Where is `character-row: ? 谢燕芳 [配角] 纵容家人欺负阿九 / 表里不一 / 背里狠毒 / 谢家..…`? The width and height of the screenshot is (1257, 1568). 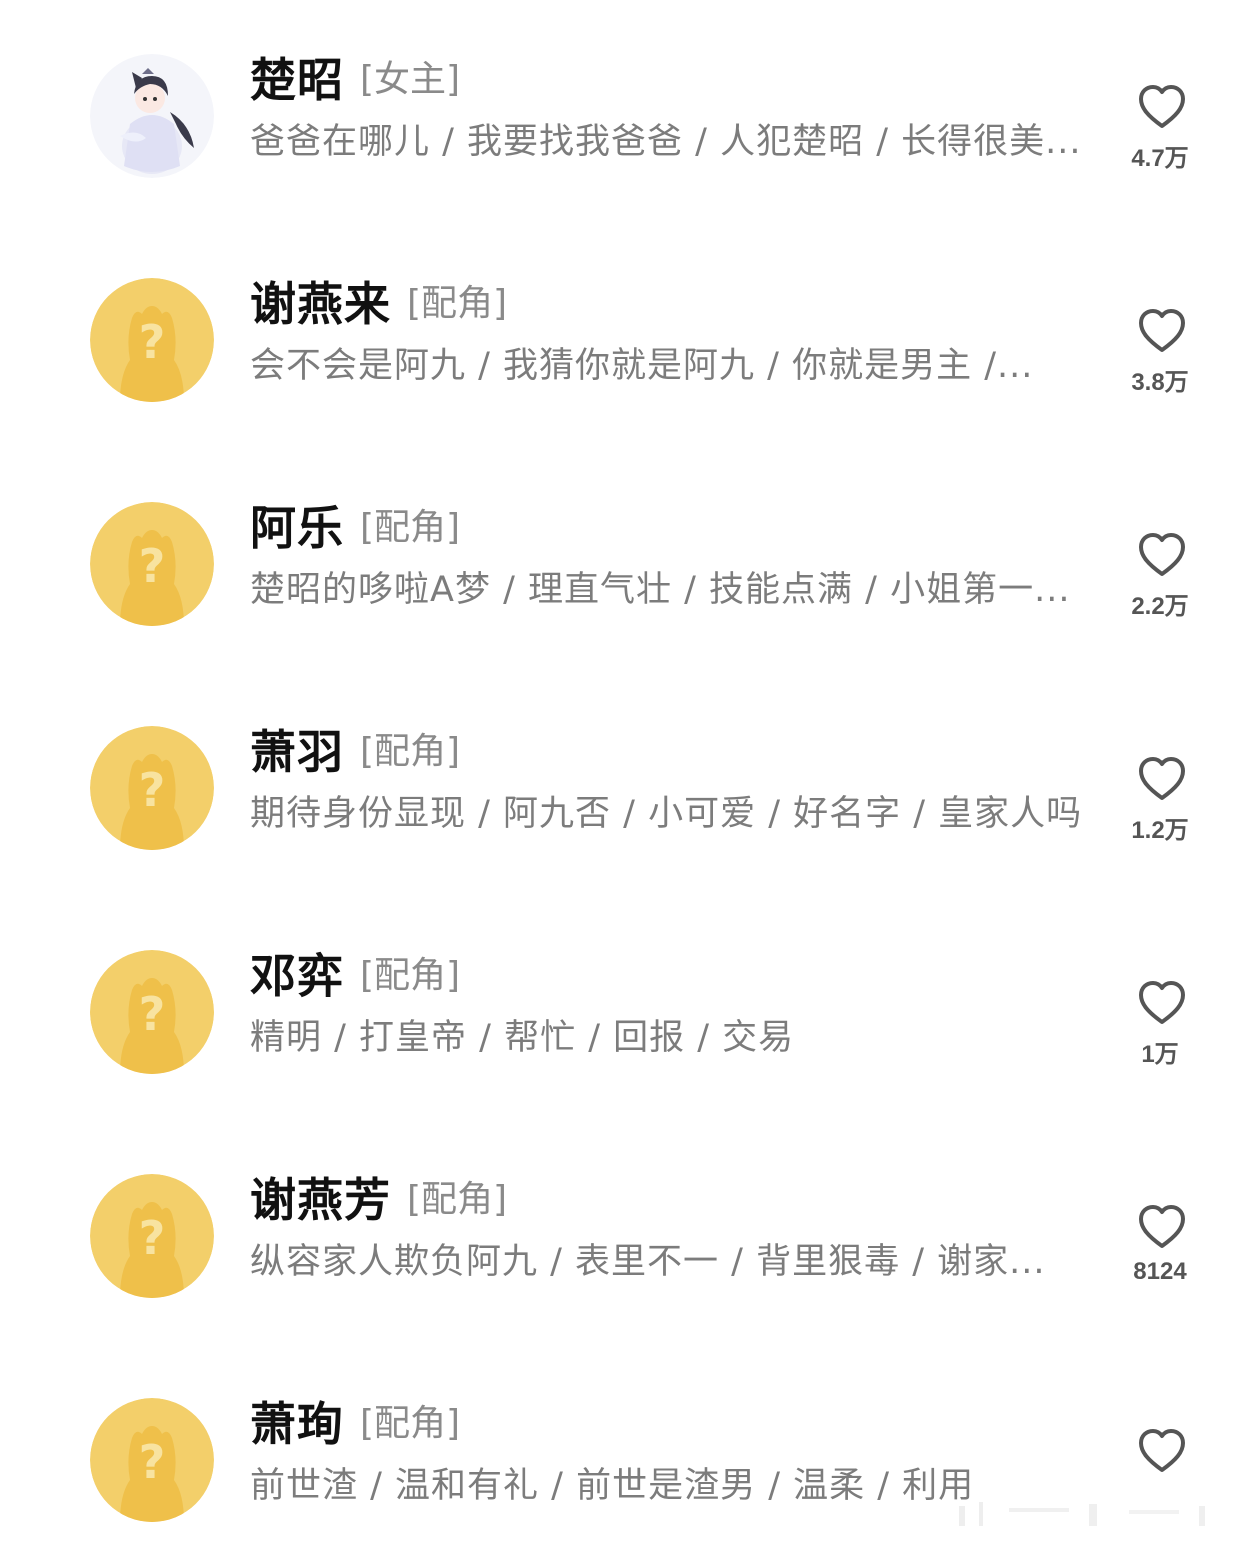 character-row: ? 谢燕芳 [配角] 纵容家人欺负阿九 / 表里不一 / 背里狠毒 / 谢家..… is located at coordinates (628, 1232).